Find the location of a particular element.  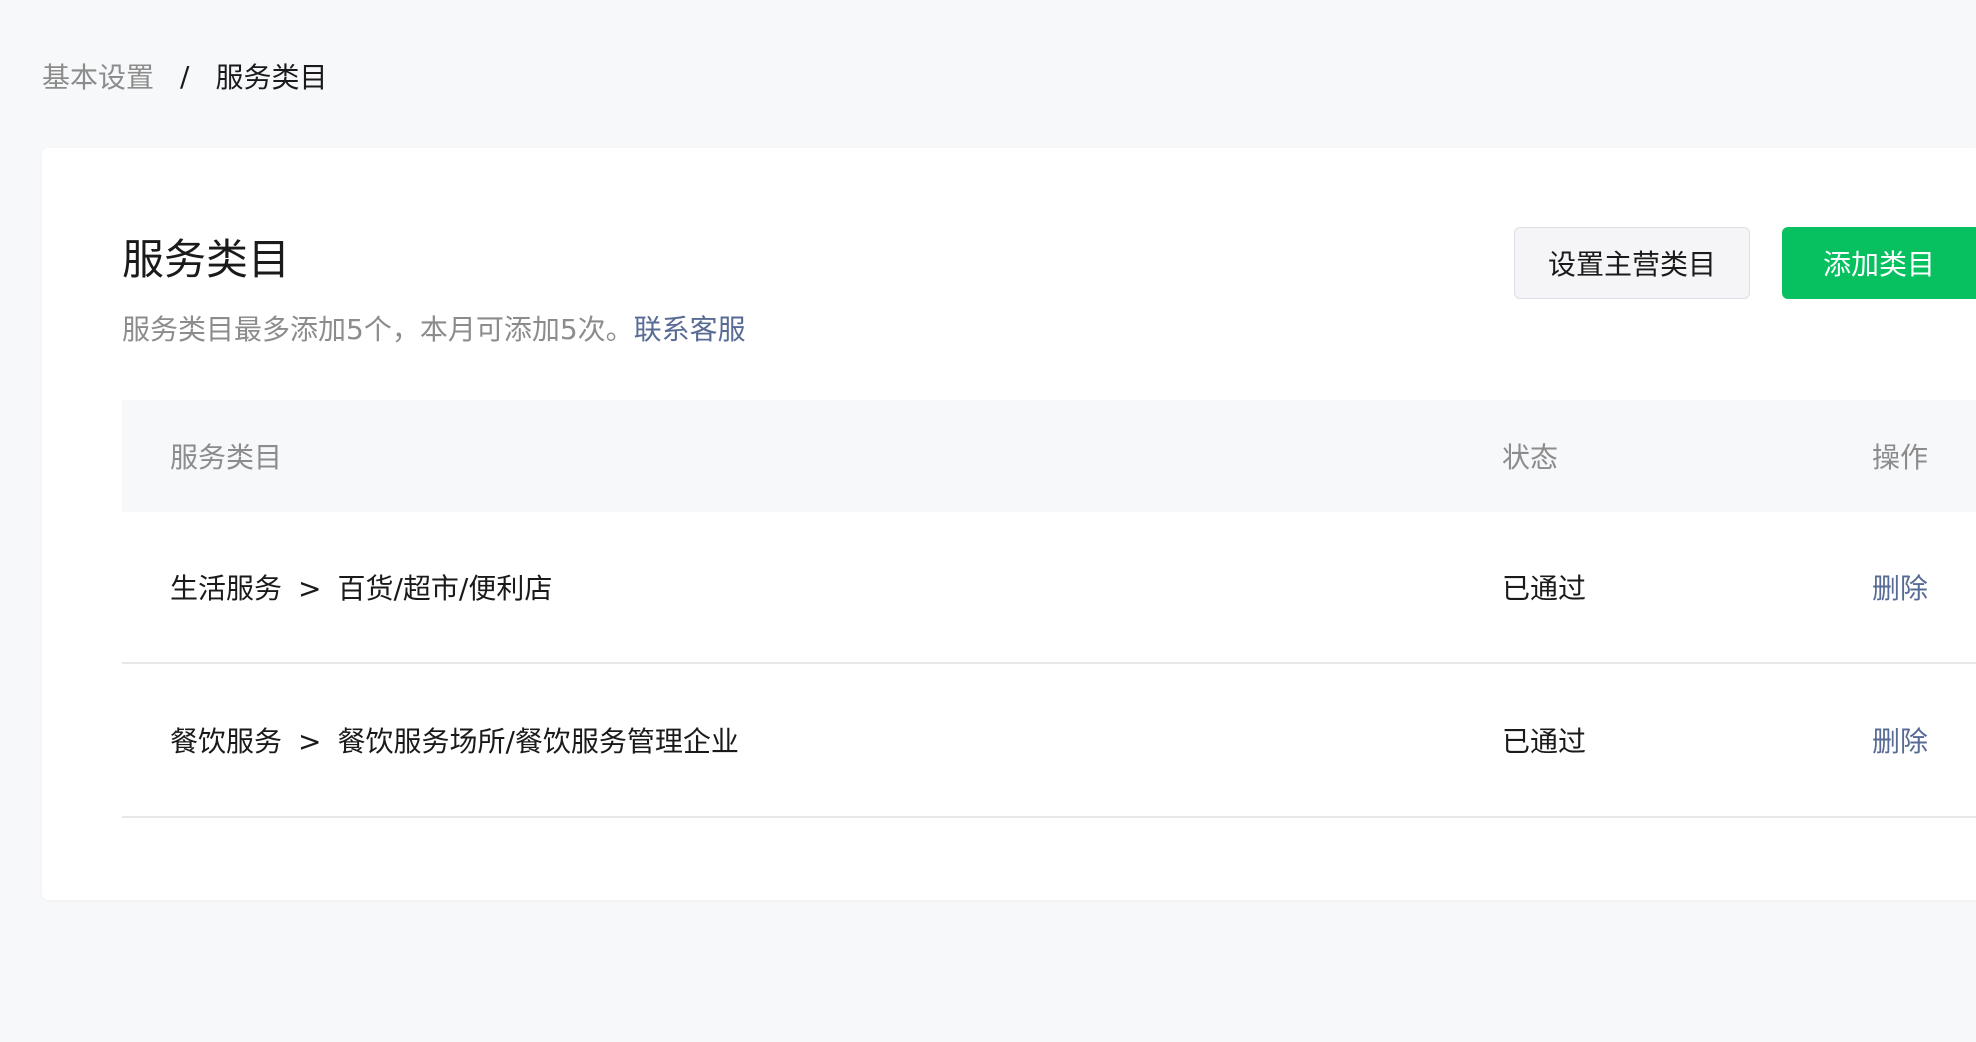

breadcrumb-parent: 基本设置 is located at coordinates (98, 76).